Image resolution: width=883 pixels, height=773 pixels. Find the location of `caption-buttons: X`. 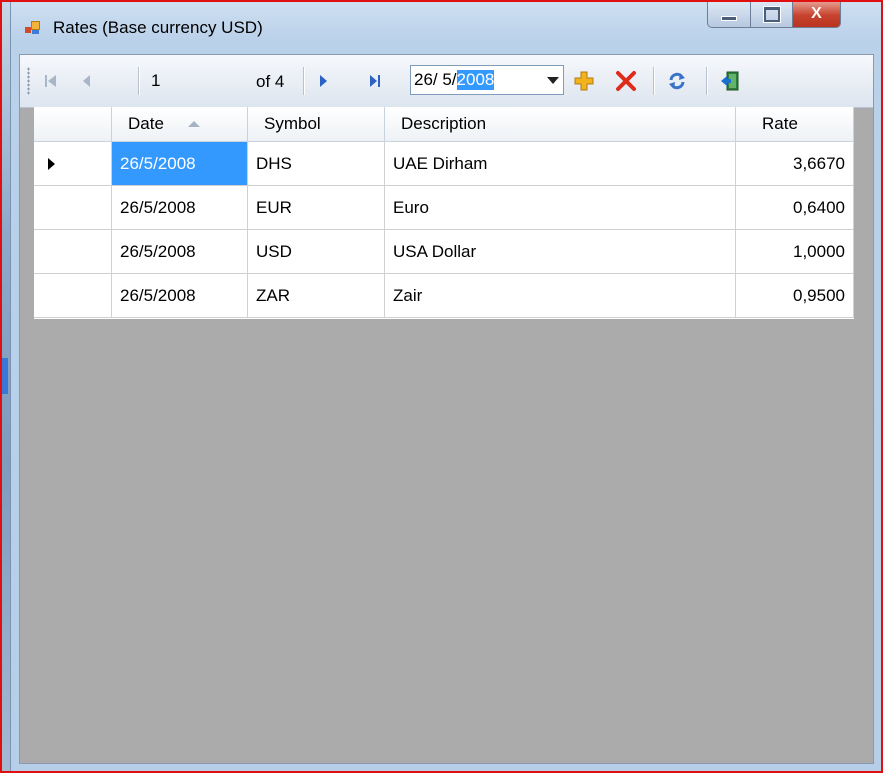

caption-buttons: X is located at coordinates (774, 15).